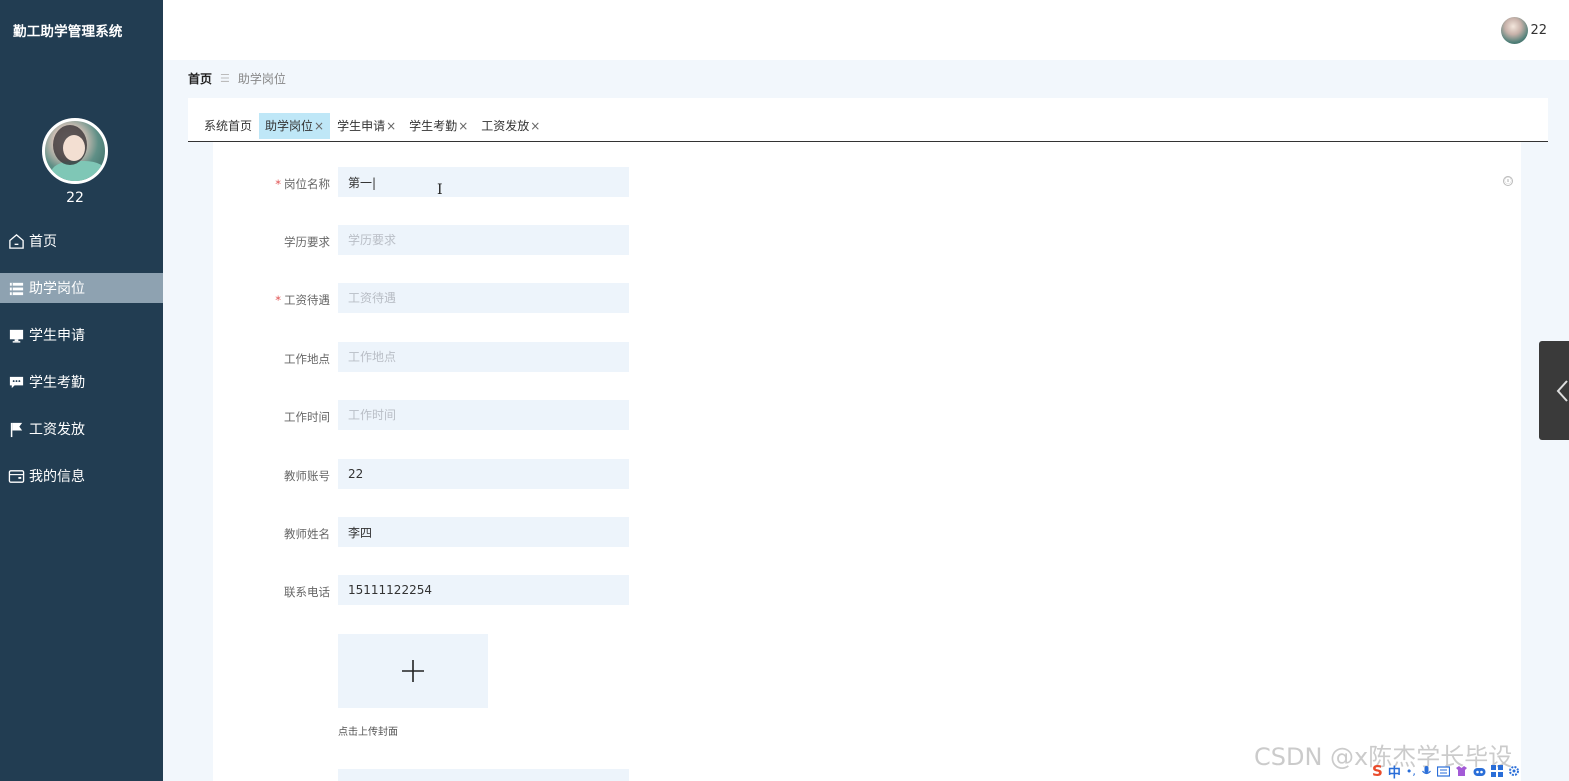 Image resolution: width=1569 pixels, height=781 pixels. What do you see at coordinates (16, 429) in the screenshot?
I see `flag-icon` at bounding box center [16, 429].